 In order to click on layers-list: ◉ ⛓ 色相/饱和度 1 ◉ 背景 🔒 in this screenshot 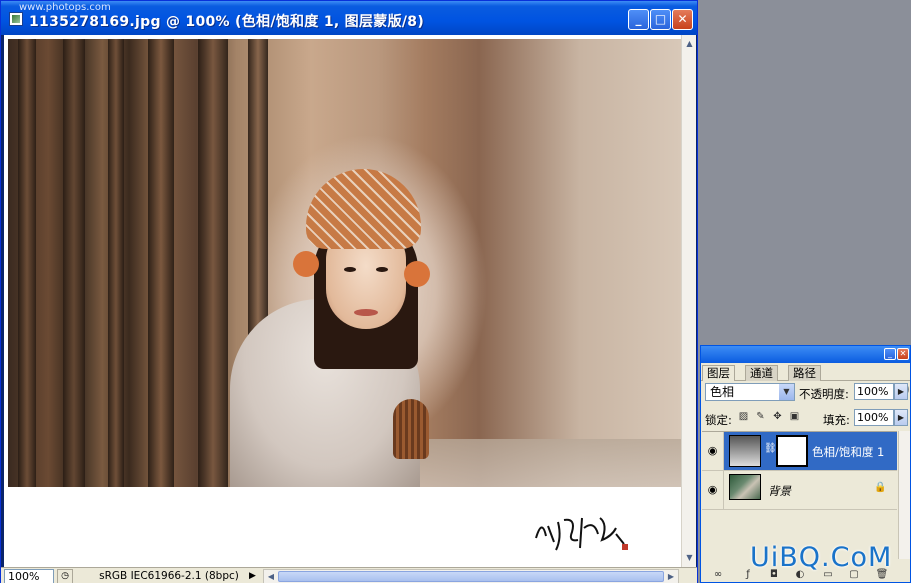, I will do `click(799, 495)`.